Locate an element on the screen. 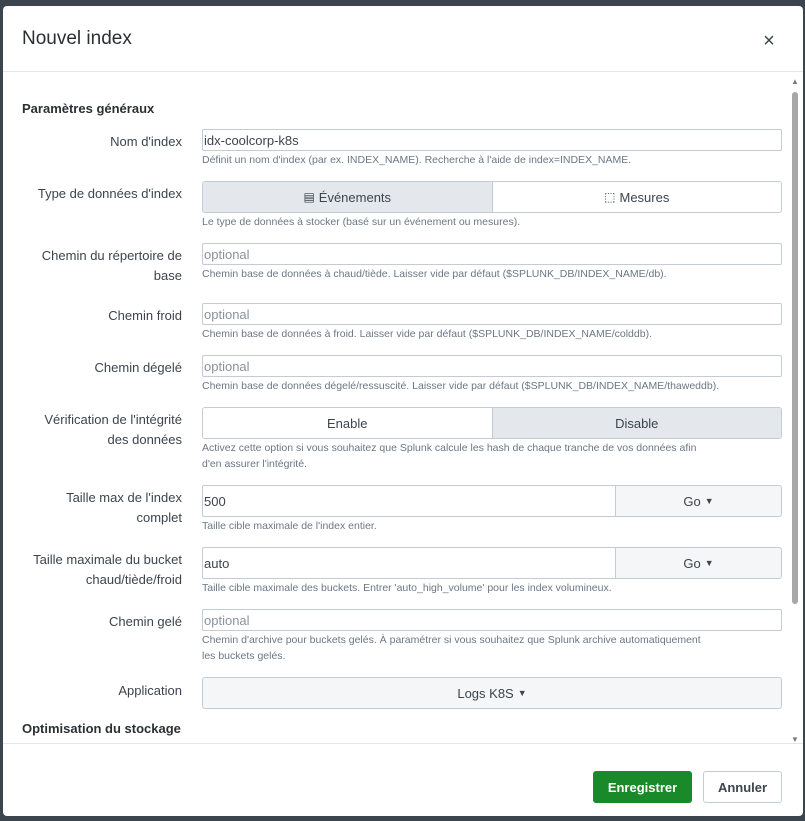  section-general-title: Paramètres généraux is located at coordinates (88, 108).